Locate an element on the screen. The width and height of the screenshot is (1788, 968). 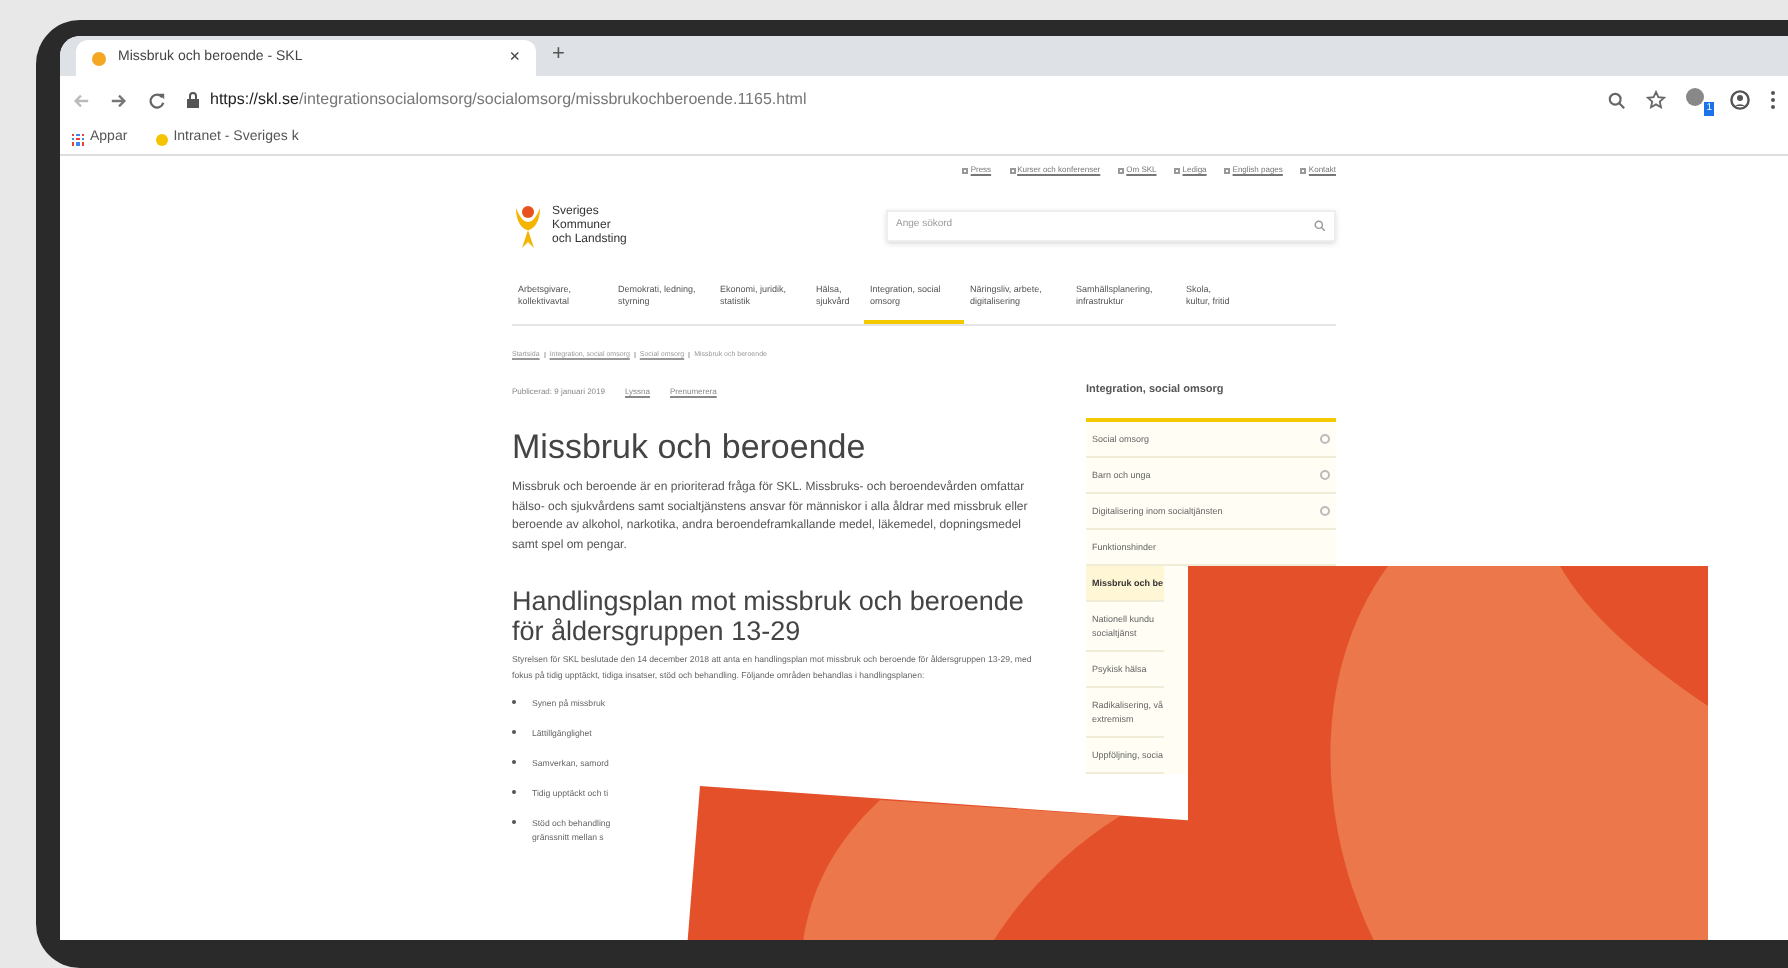
address-bar: https://skl.se/integrationsocialomsorg/socialomsorg/missbrukochberoende.1165.html is located at coordinates (508, 100).